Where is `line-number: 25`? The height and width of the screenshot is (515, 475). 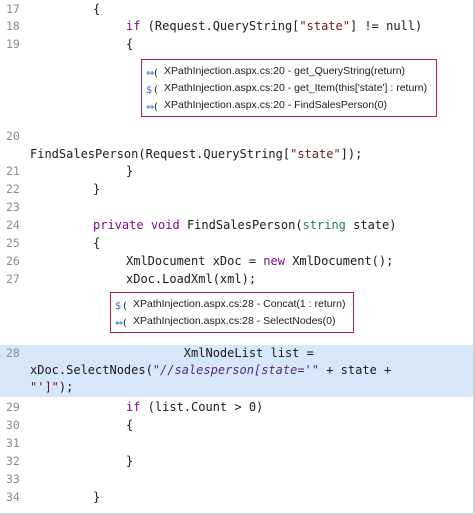
line-number: 25 is located at coordinates (13, 243).